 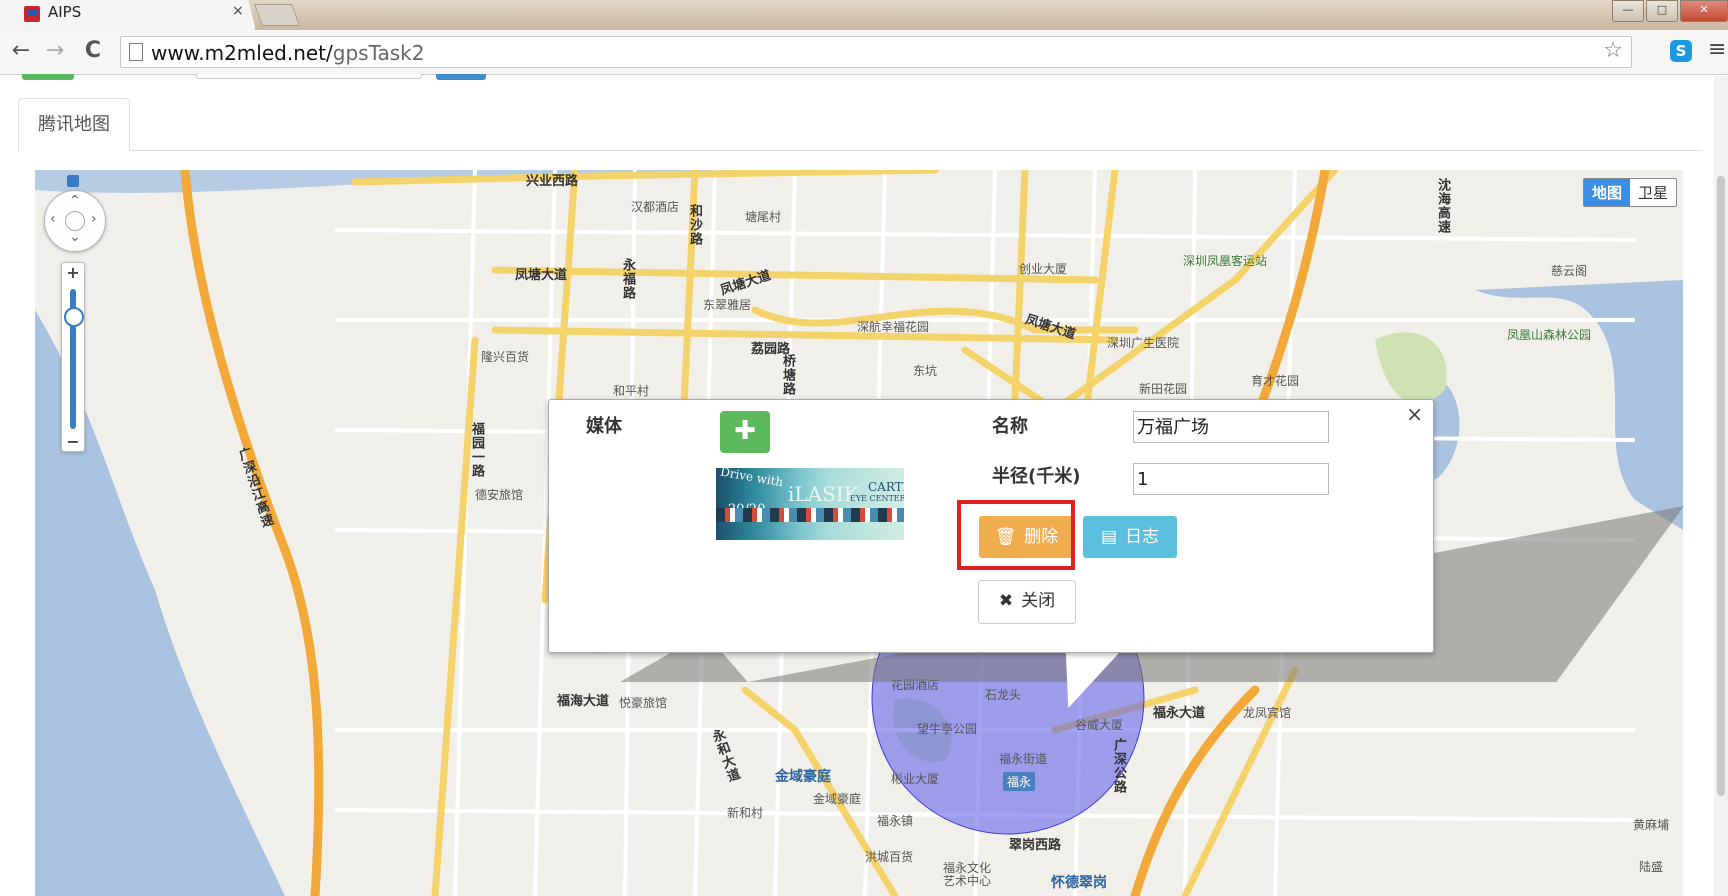 What do you see at coordinates (1606, 192) in the screenshot?
I see `map-view-button: 地图` at bounding box center [1606, 192].